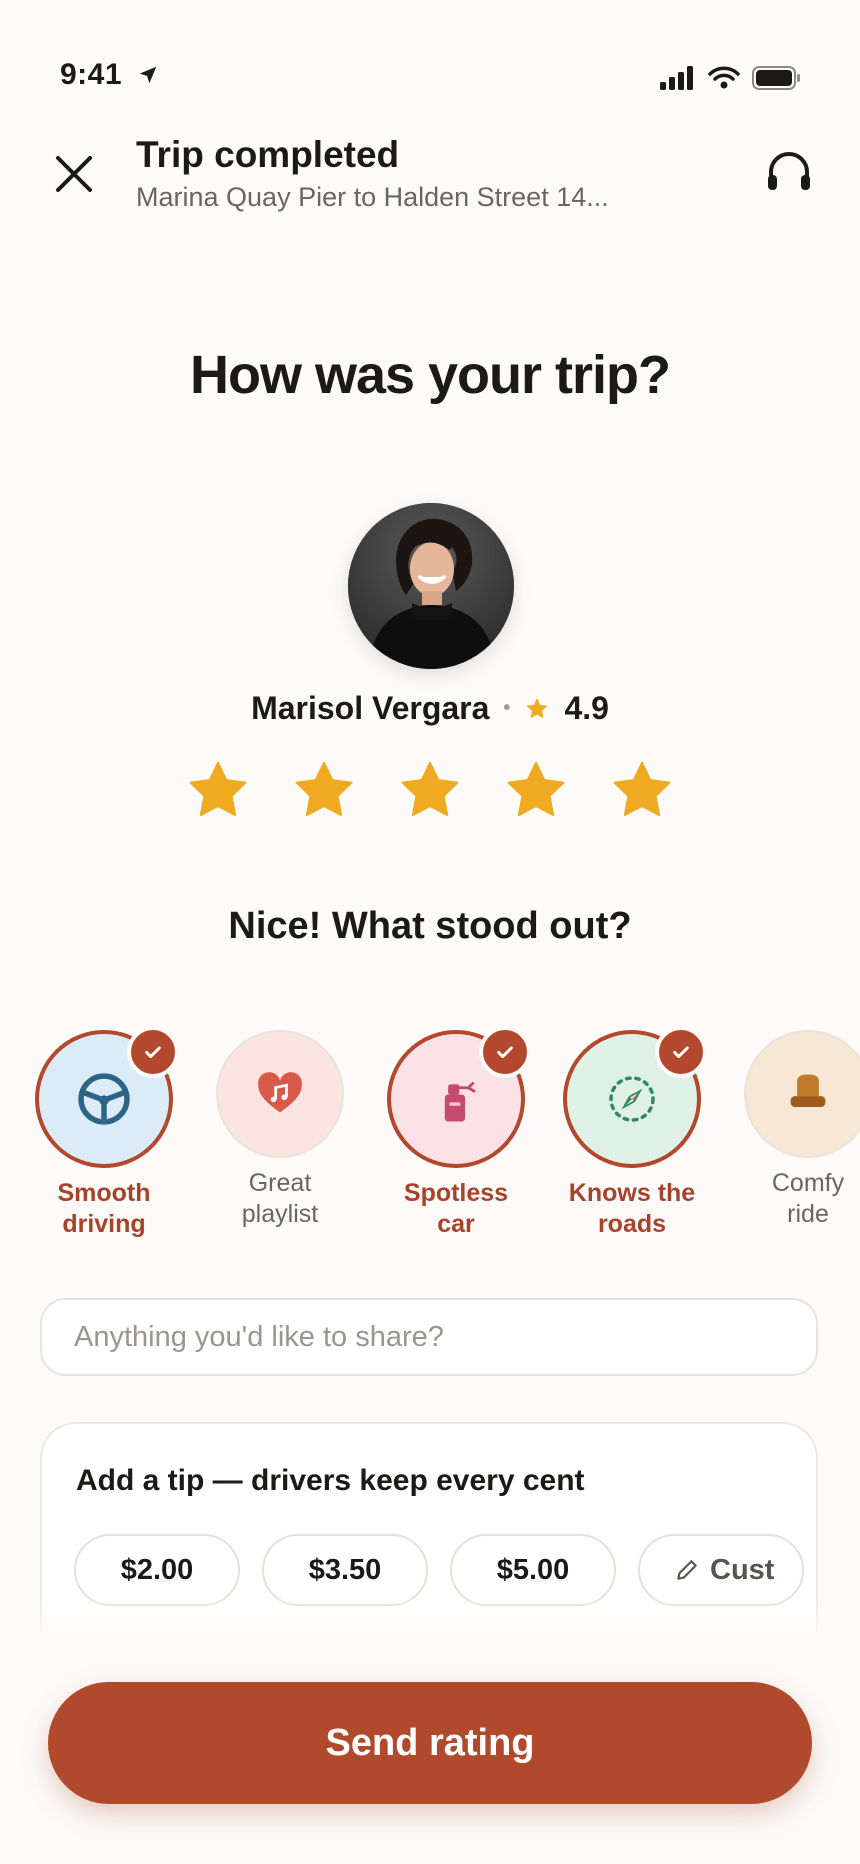 Image resolution: width=860 pixels, height=1864 pixels. Describe the element at coordinates (586, 708) in the screenshot. I see `driver-rating: 4.9` at that location.